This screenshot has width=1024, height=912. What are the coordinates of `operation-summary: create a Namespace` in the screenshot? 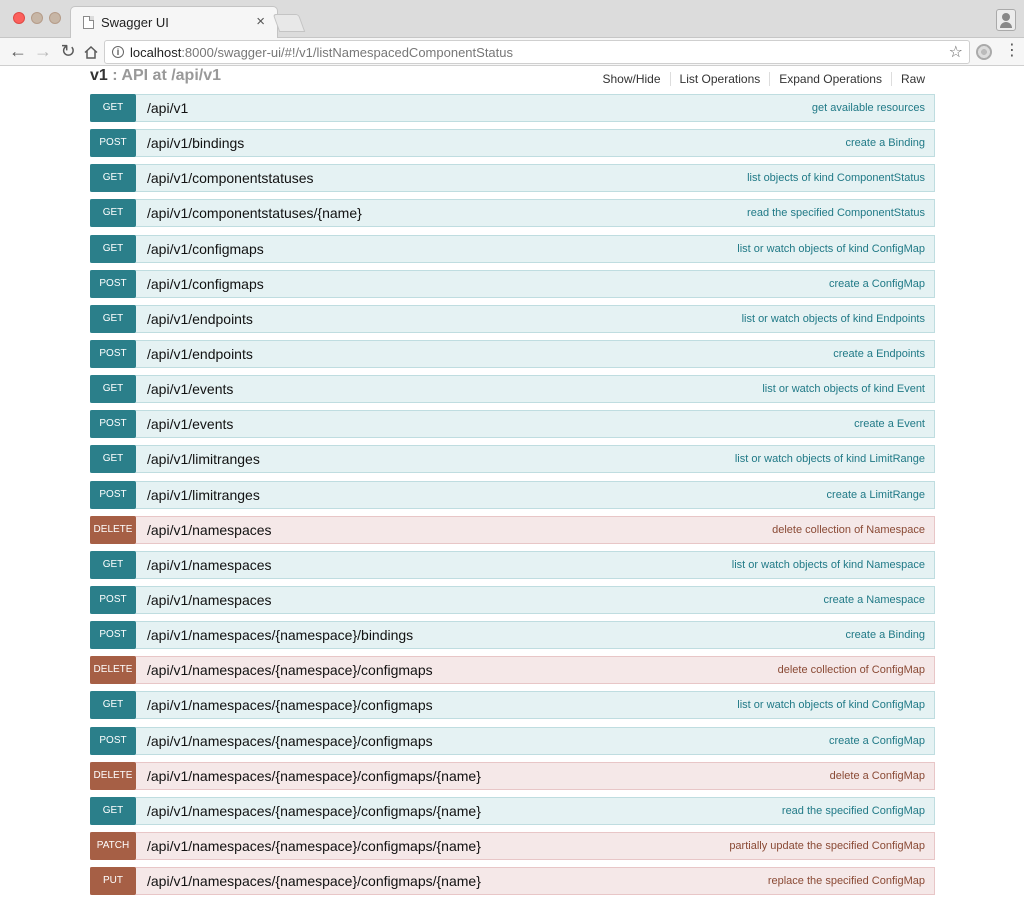 It's located at (875, 600).